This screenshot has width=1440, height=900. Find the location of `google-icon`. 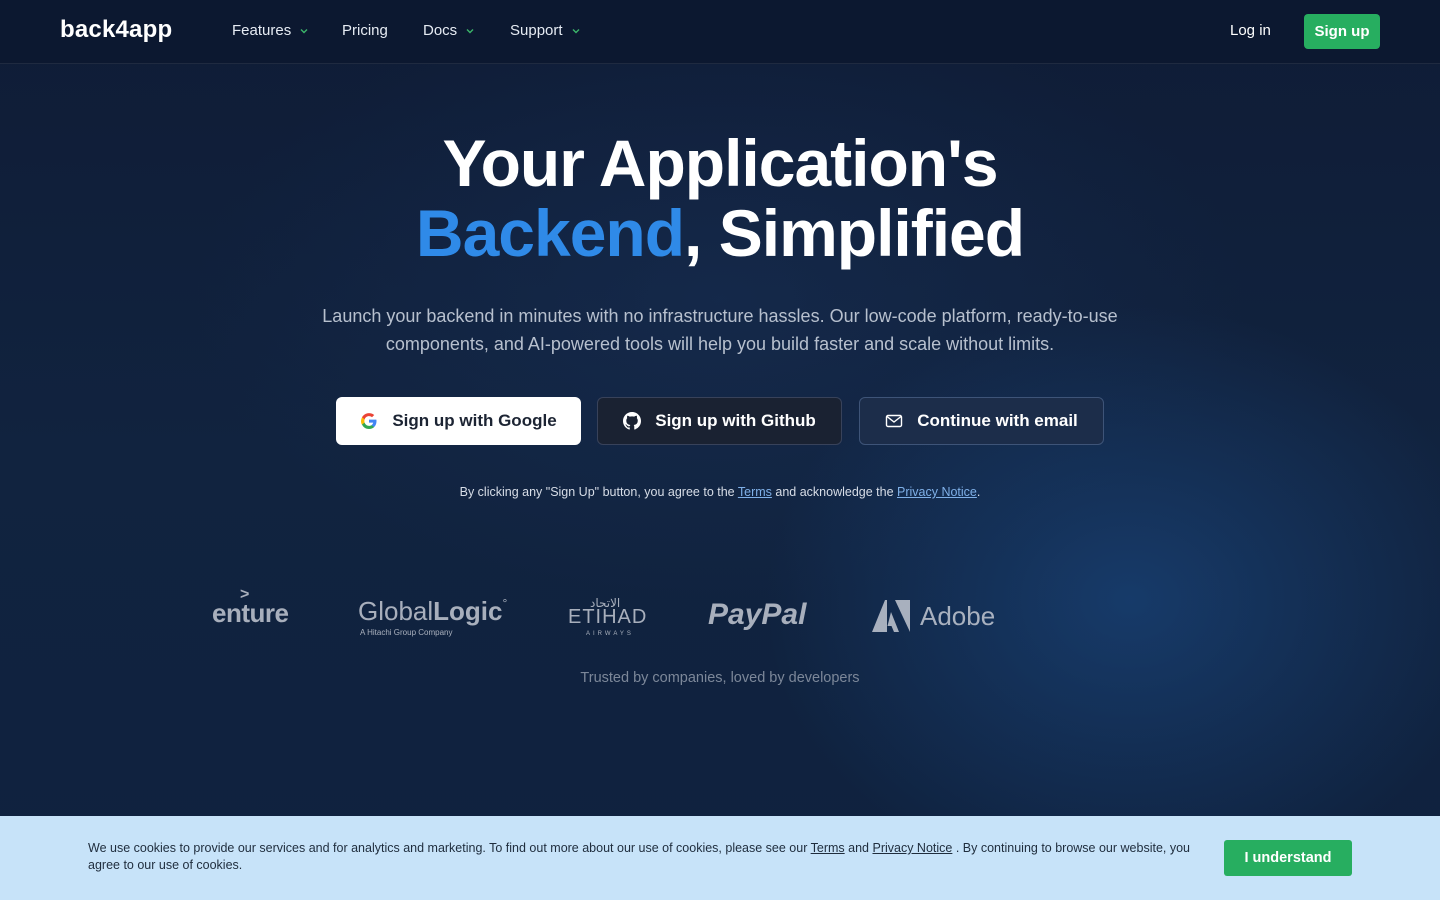

google-icon is located at coordinates (369, 421).